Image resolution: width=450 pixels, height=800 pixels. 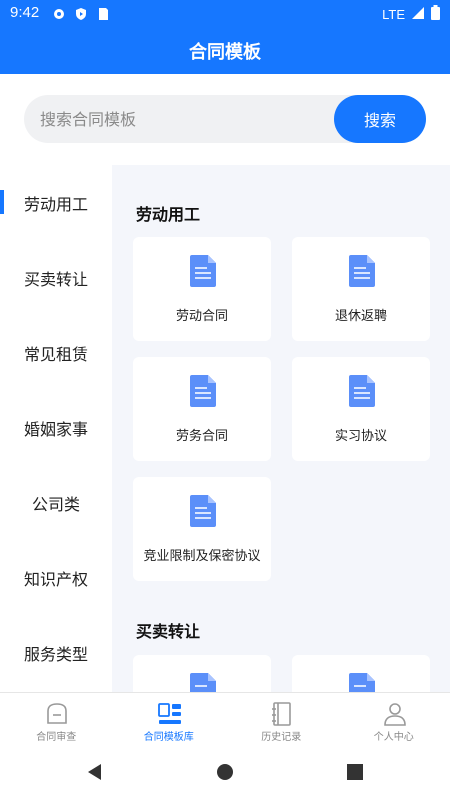 I want to click on tab-history: 历史记录, so click(x=281, y=719).